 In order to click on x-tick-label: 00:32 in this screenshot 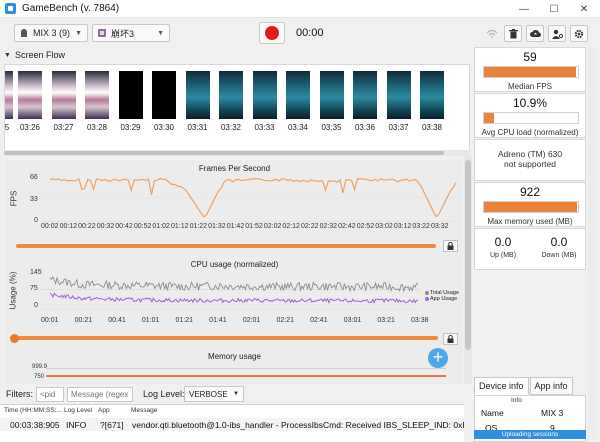, I will do `click(105, 226)`.